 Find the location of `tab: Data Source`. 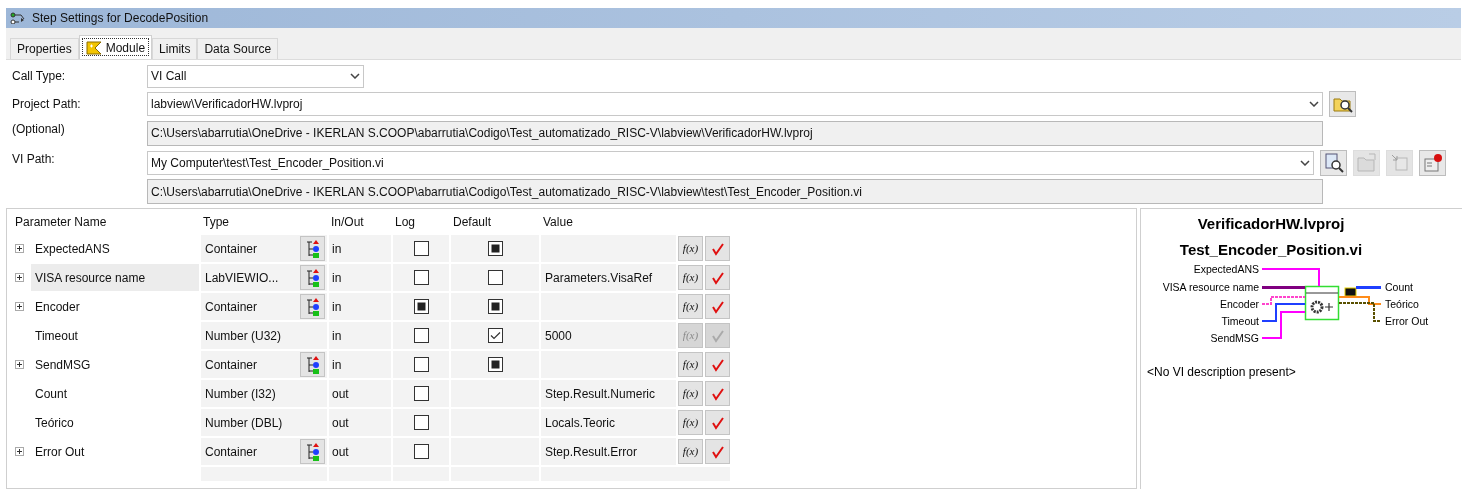

tab: Data Source is located at coordinates (238, 48).